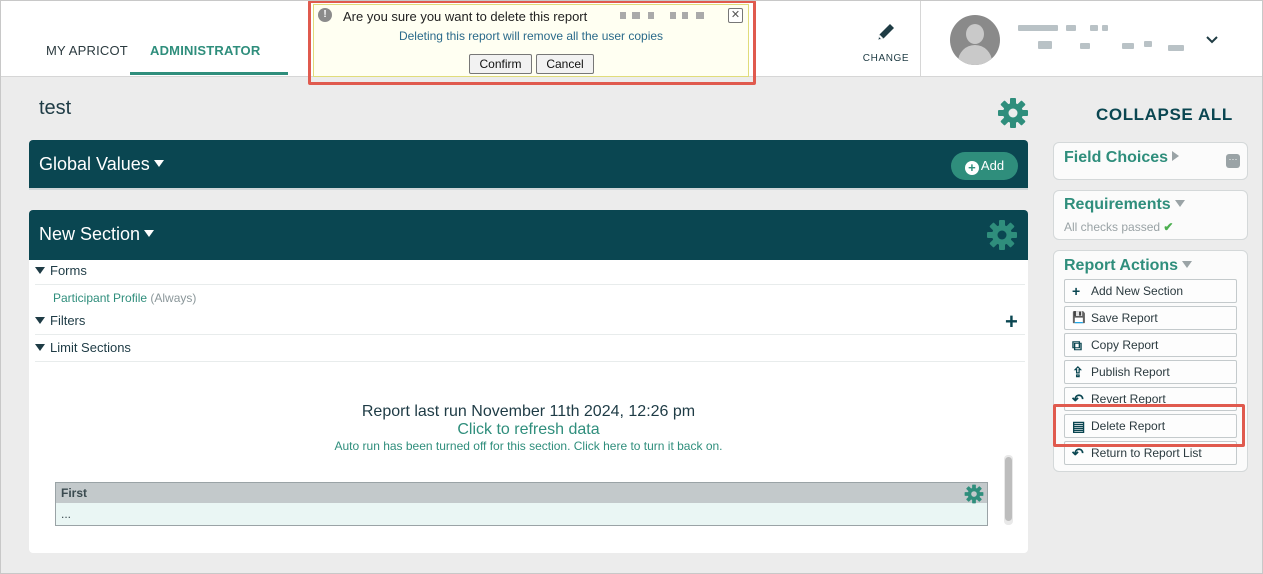 This screenshot has height=574, width=1263. I want to click on participant-profile-link: Participant Profile (Always), so click(124, 298).